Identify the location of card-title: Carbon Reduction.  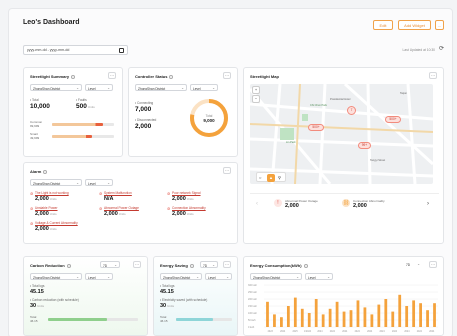
(50, 265).